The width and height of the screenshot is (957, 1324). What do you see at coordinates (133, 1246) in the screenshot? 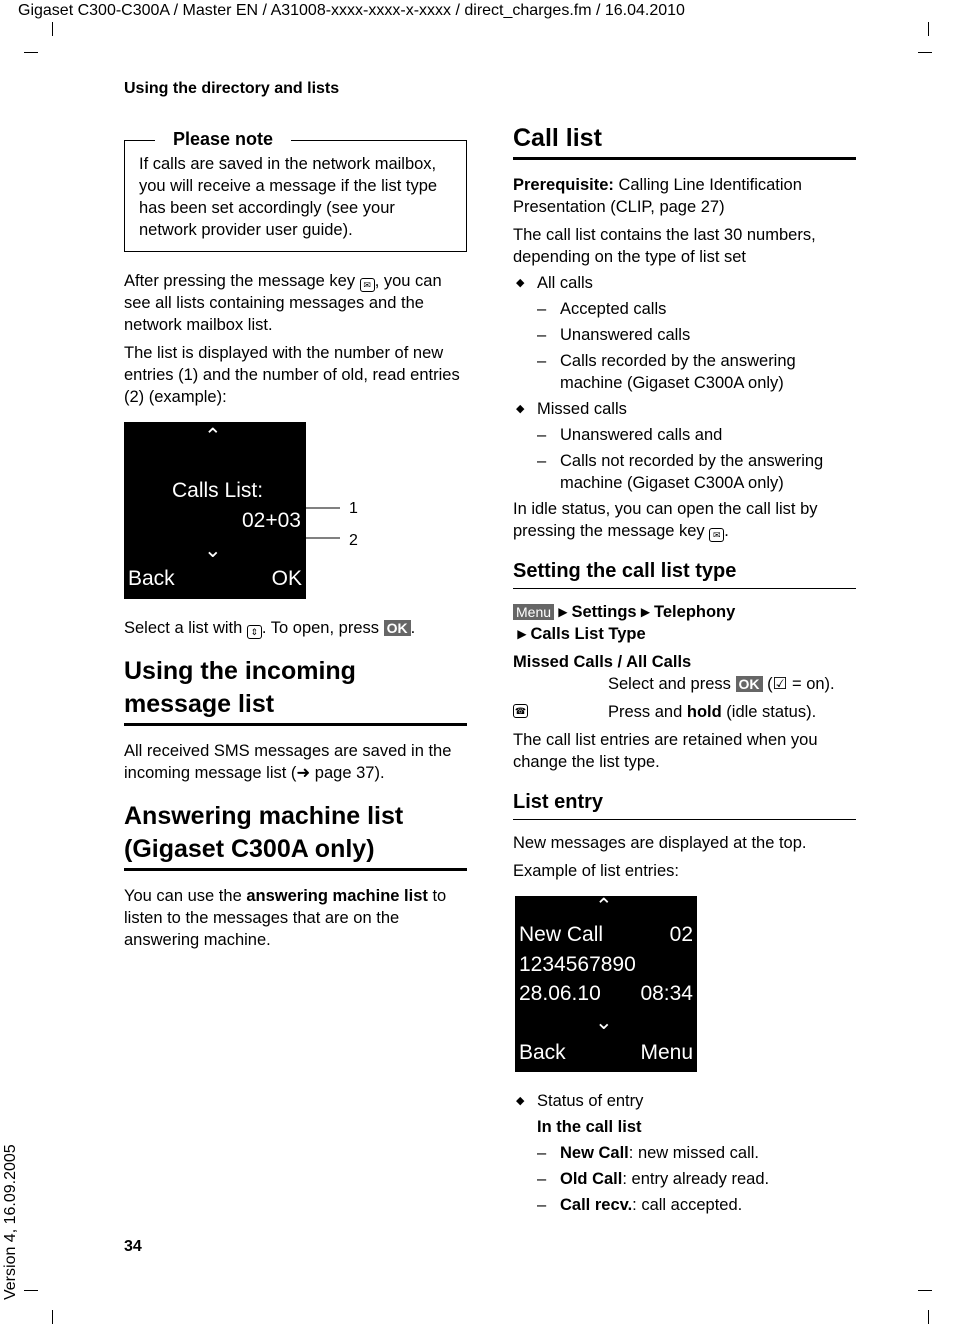
I see `page-number: 34` at bounding box center [133, 1246].